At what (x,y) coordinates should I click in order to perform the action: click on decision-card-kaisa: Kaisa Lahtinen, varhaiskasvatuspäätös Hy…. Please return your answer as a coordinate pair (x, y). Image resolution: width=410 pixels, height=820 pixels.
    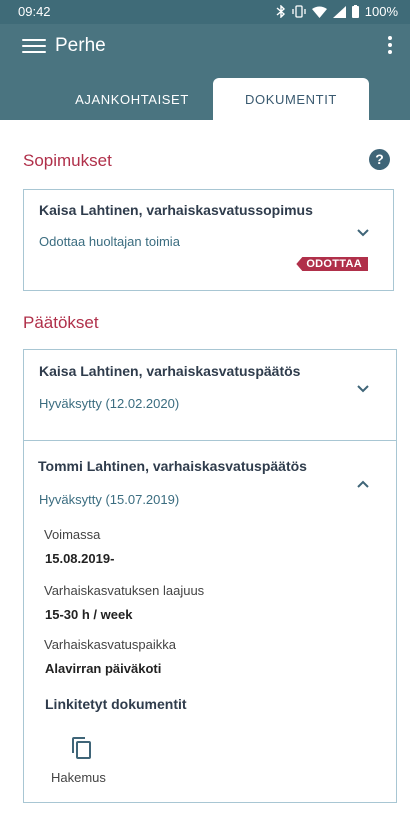
    Looking at the image, I should click on (210, 395).